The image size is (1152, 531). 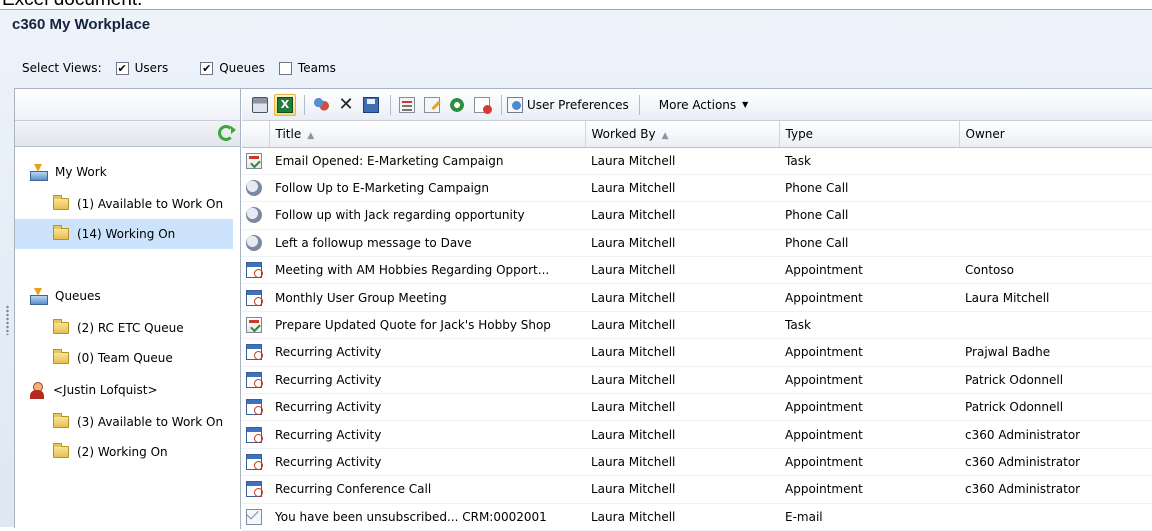 What do you see at coordinates (1055, 297) in the screenshot?
I see `cell-owner: Laura Mitchell` at bounding box center [1055, 297].